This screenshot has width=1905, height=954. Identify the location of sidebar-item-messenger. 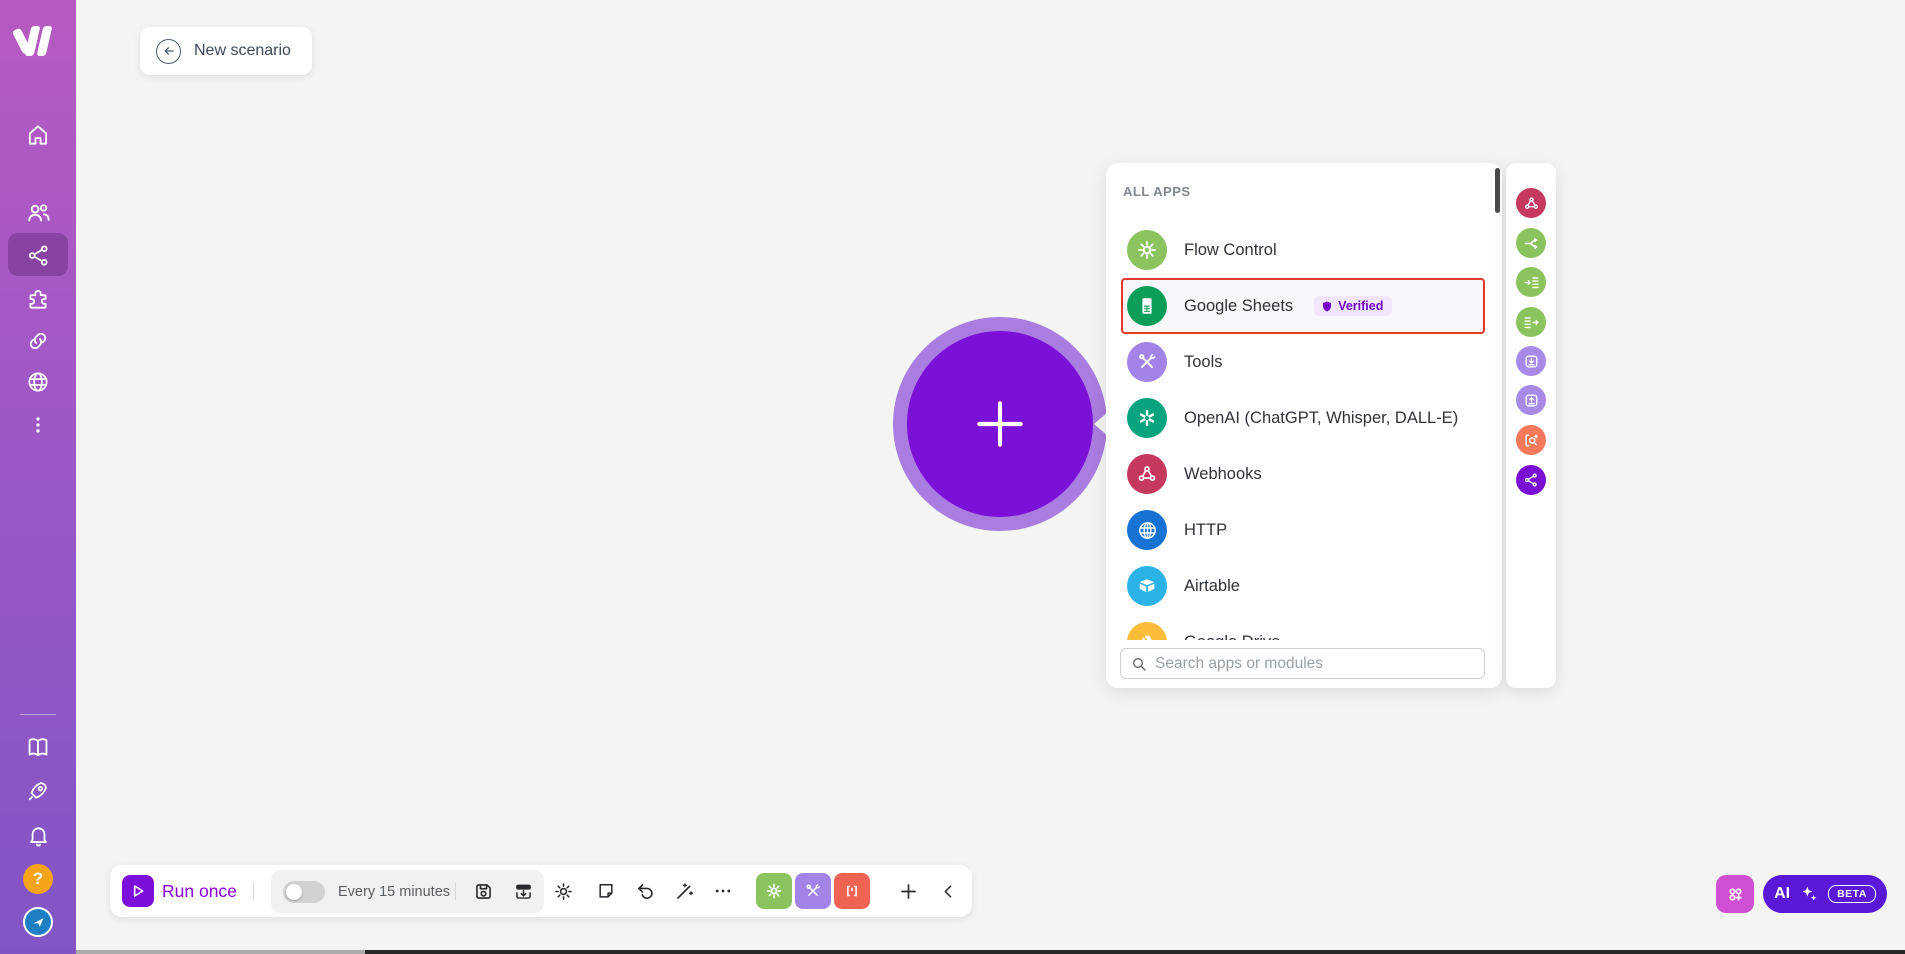
(38, 922).